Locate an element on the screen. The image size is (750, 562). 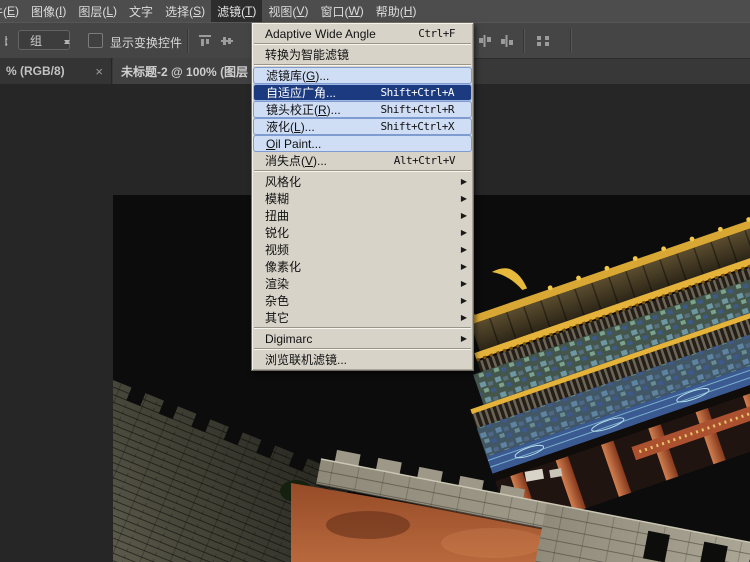
menu-item-shortcut: Shift+Ctrl+X is located at coordinates (417, 126).